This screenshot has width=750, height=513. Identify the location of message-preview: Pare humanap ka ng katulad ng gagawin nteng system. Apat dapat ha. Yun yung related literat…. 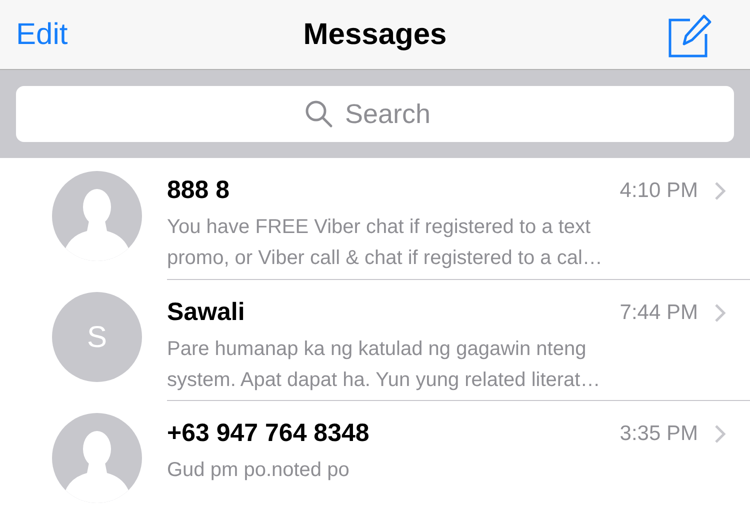
(384, 364).